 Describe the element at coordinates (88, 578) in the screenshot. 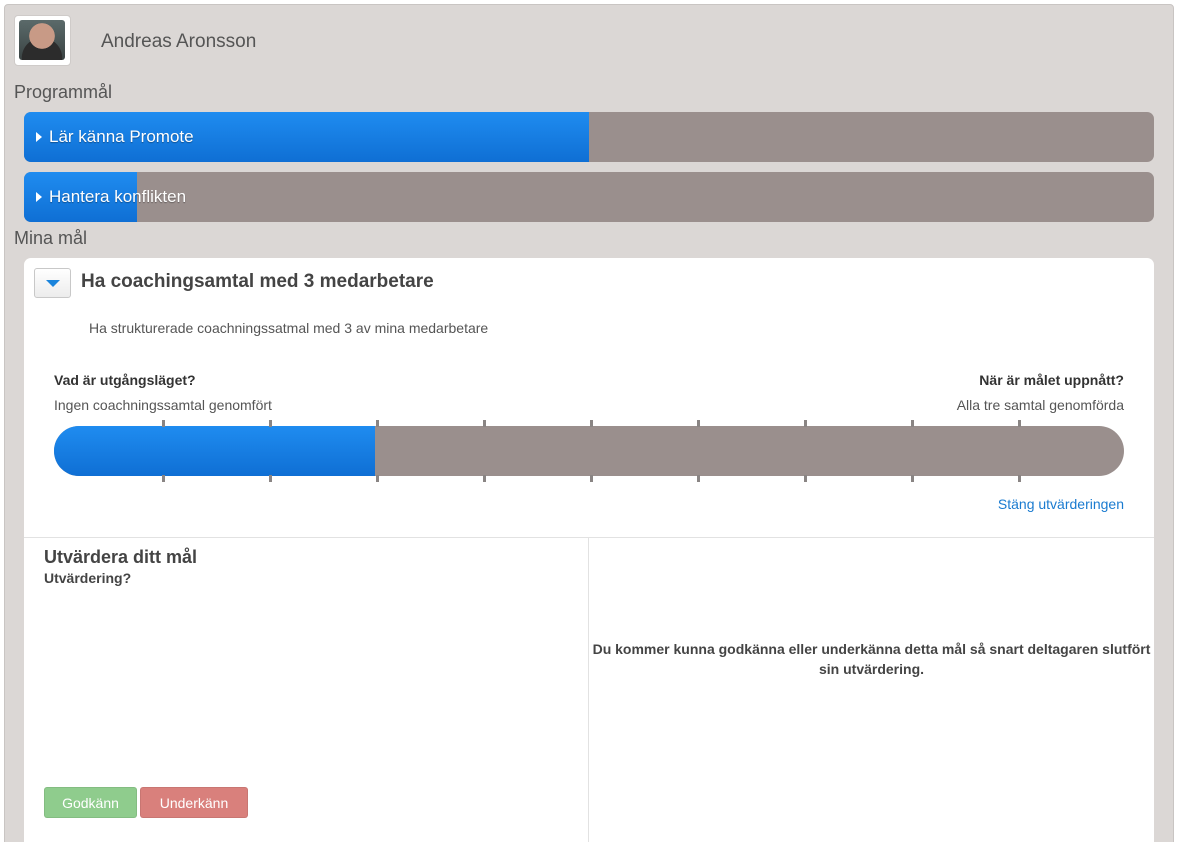

I see `evaluation-subtitle: Utvärdering?` at that location.